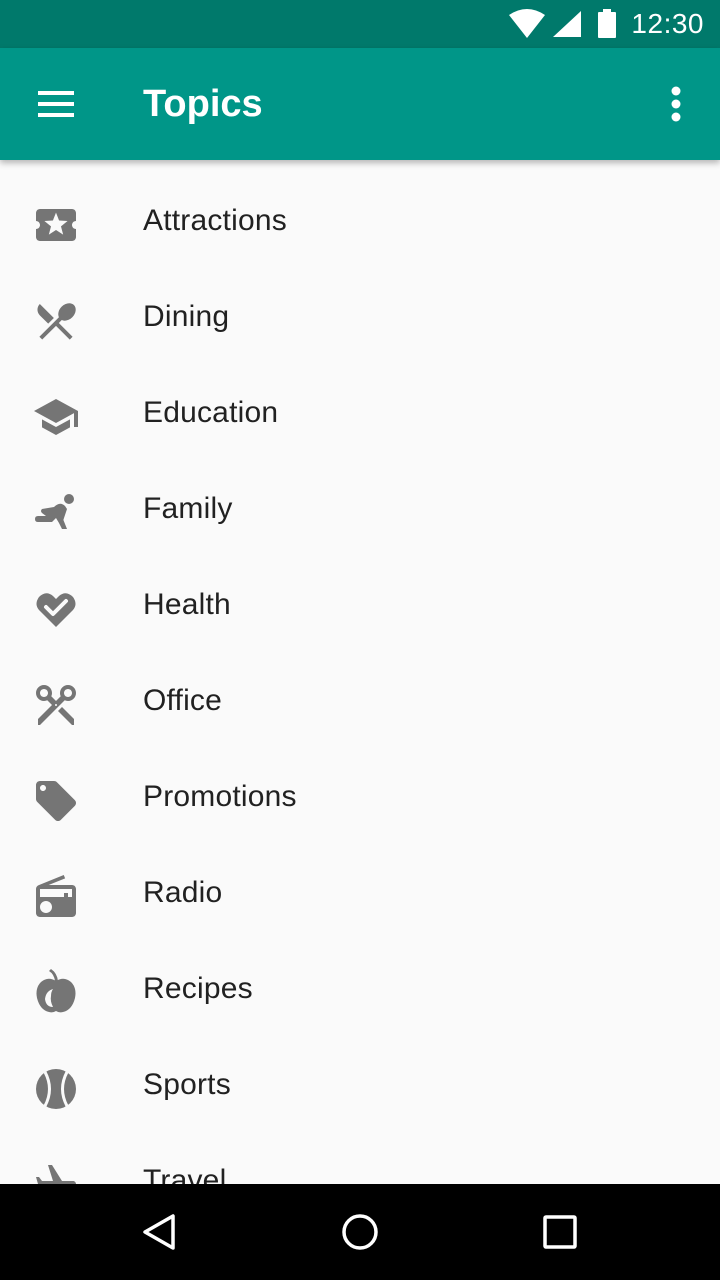 The height and width of the screenshot is (1280, 720). Describe the element at coordinates (360, 1085) in the screenshot. I see `list-item-sports: Sports` at that location.